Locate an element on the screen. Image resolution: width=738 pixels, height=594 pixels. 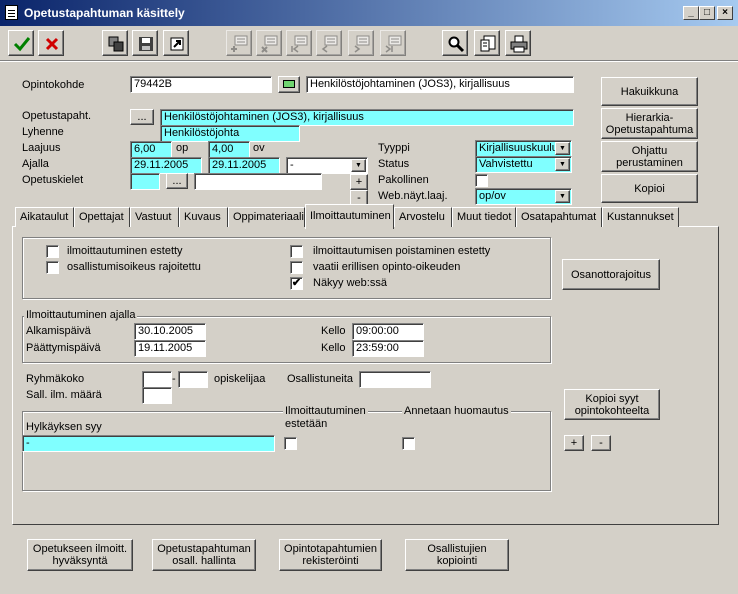
hylkayksen-syy-input: - is located at coordinates (148, 443).